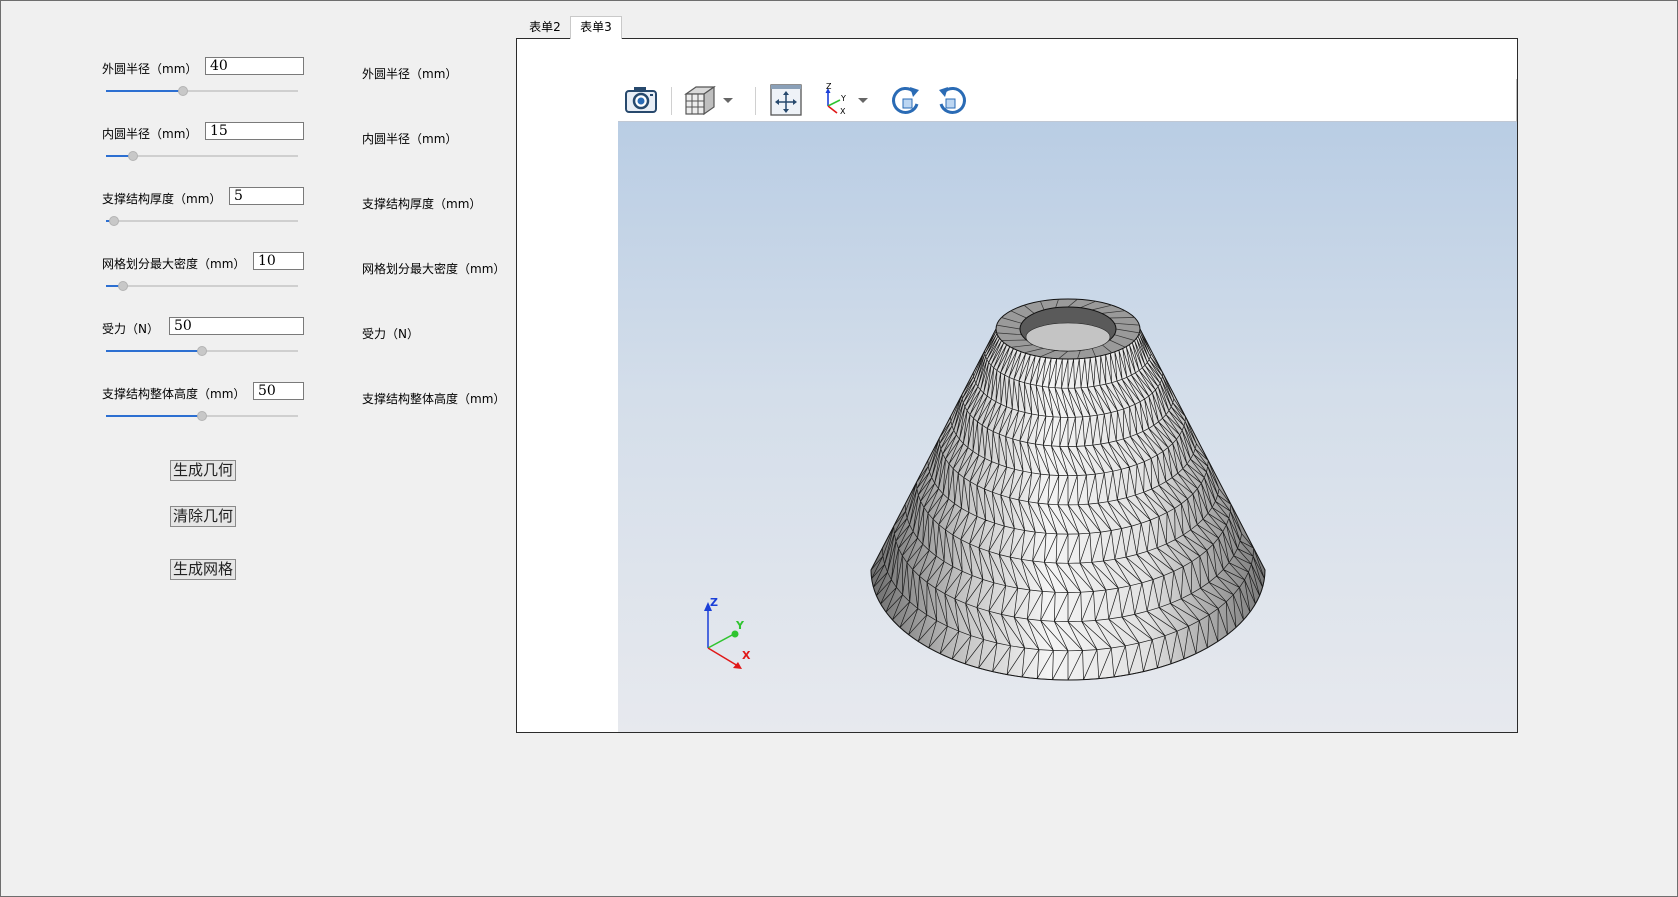  I want to click on tab-form2: 表单2, so click(545, 27).